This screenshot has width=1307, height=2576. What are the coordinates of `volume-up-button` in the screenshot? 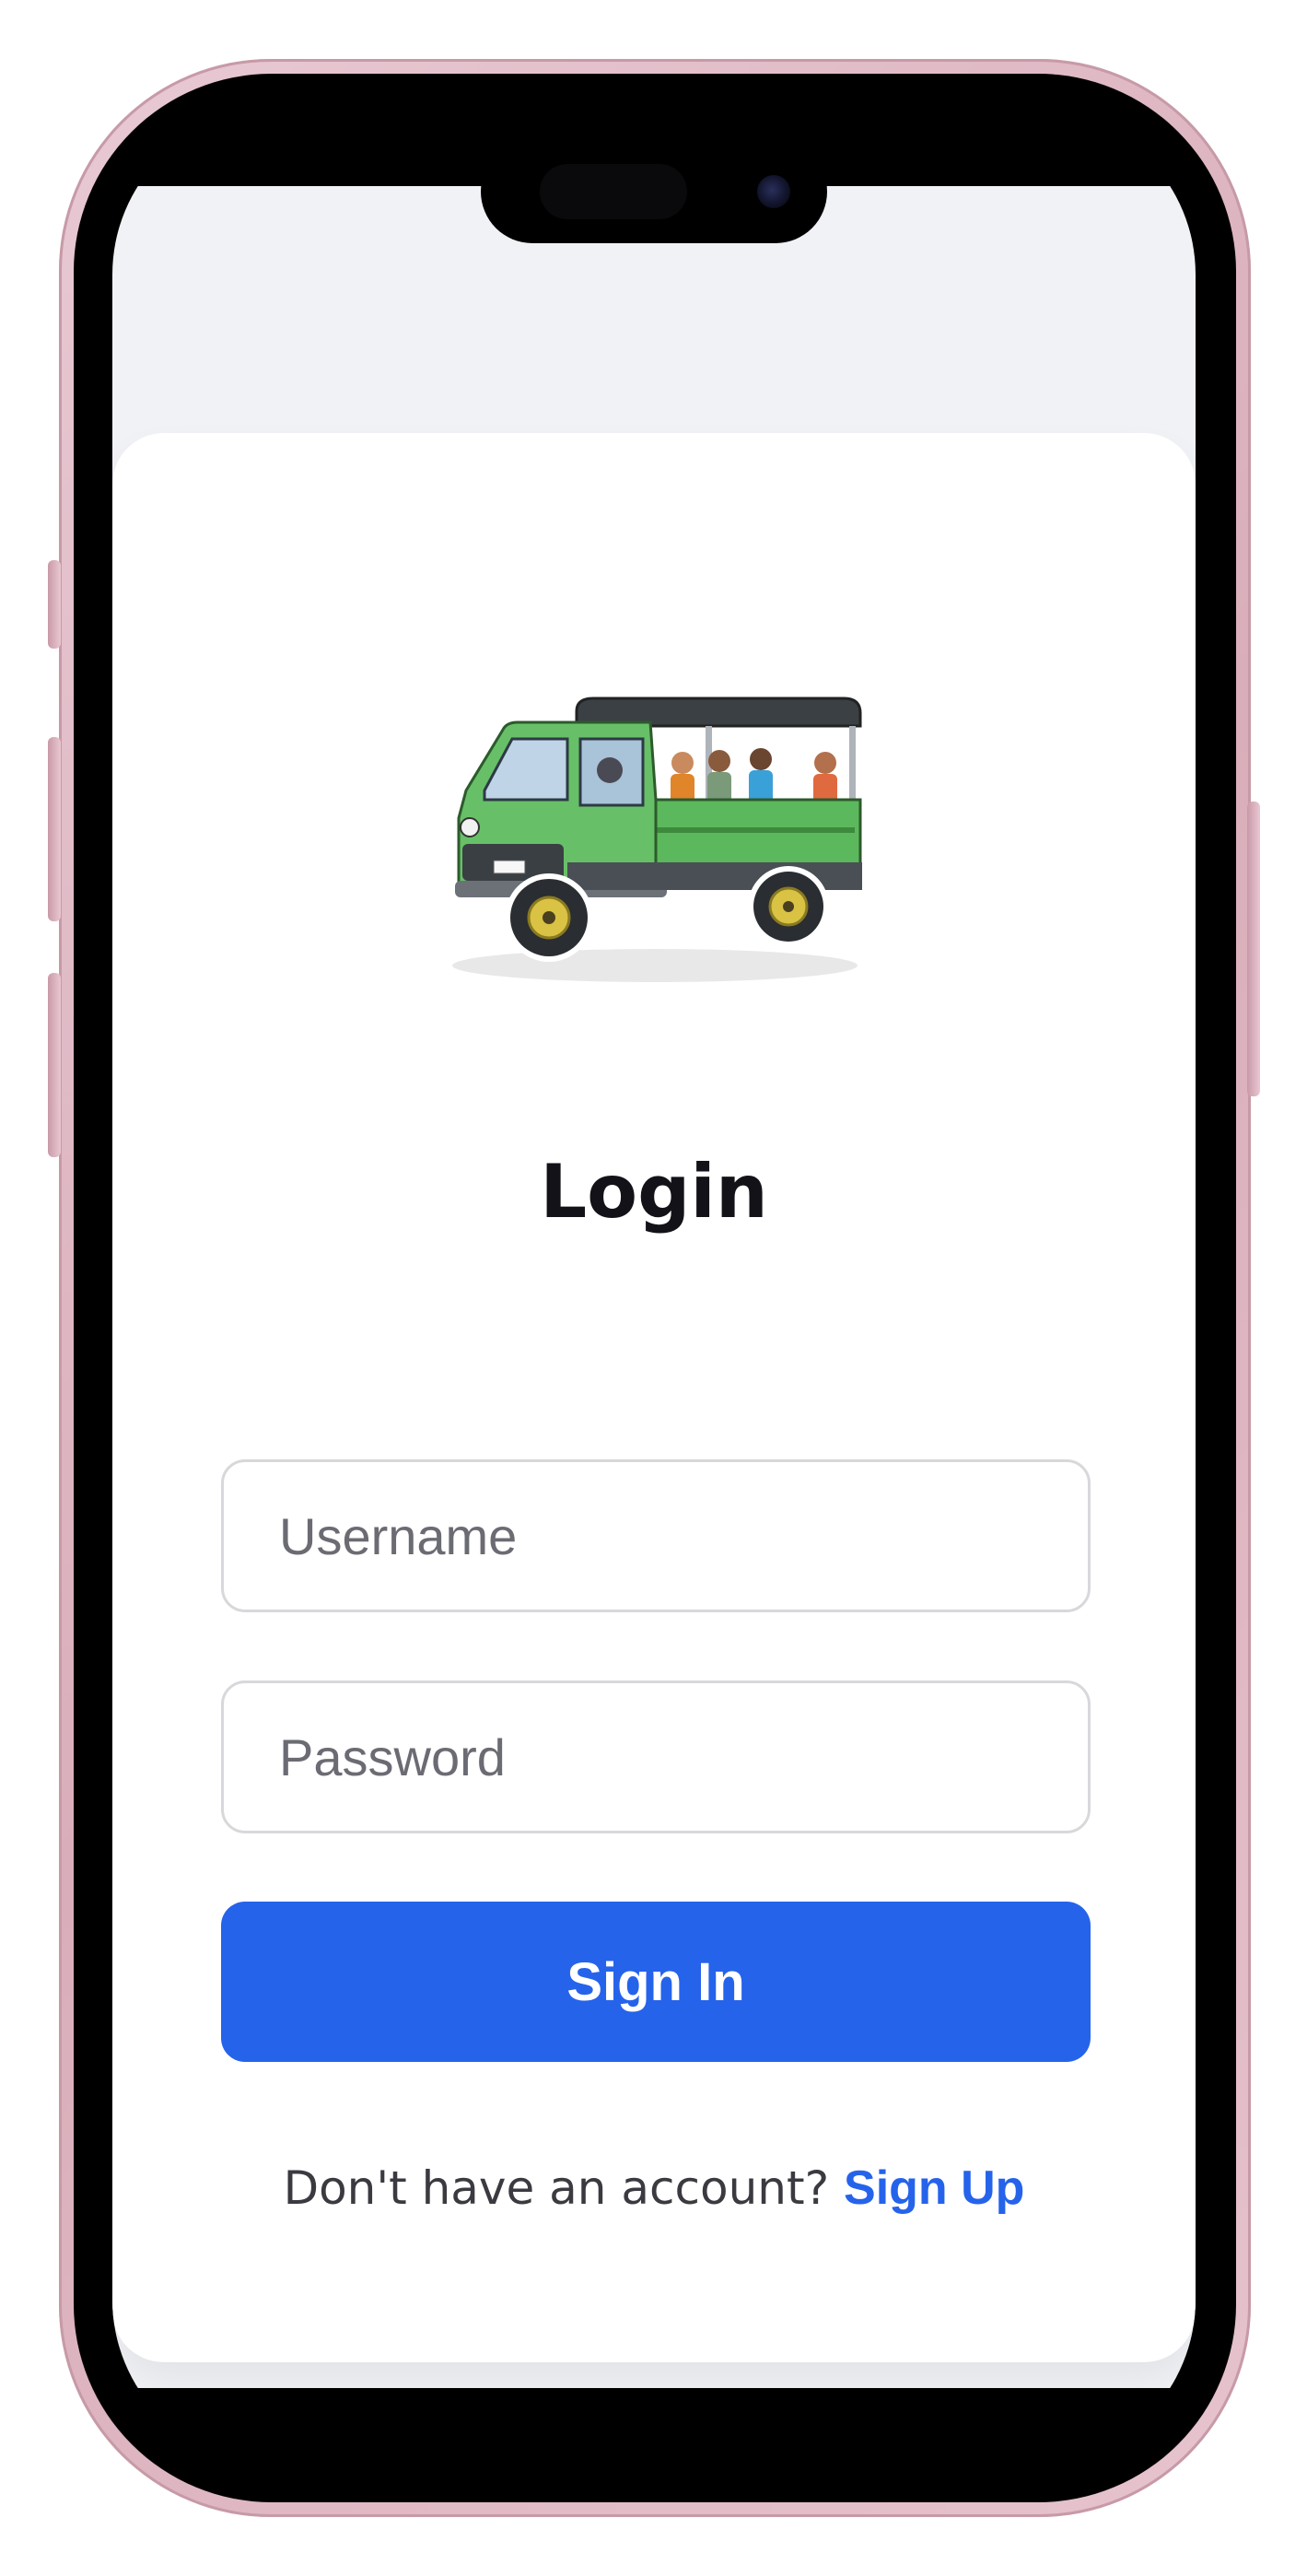 It's located at (54, 829).